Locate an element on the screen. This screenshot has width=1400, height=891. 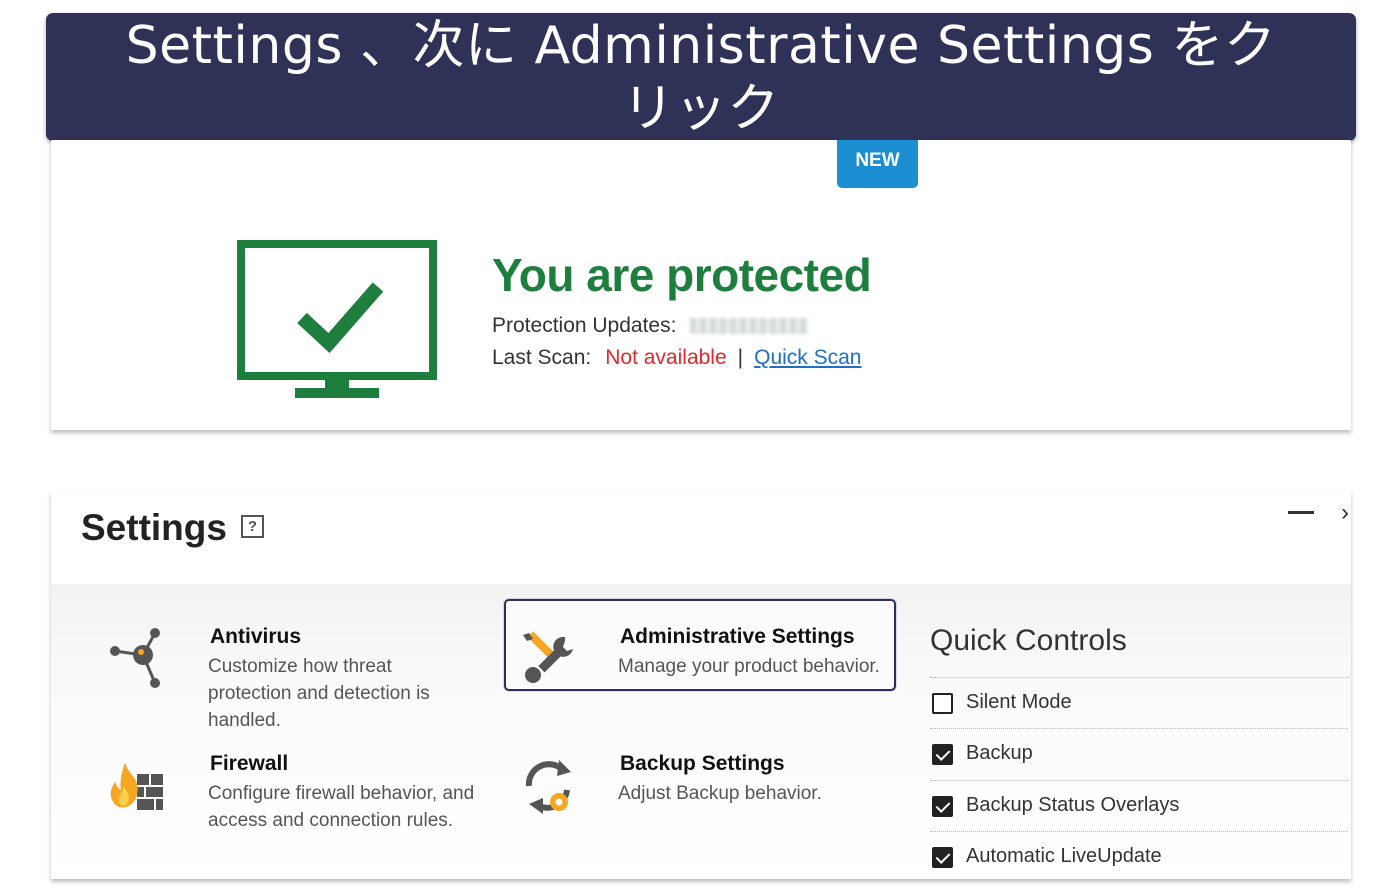
administrative-desc-line: Manage your product behavior. is located at coordinates (749, 666).